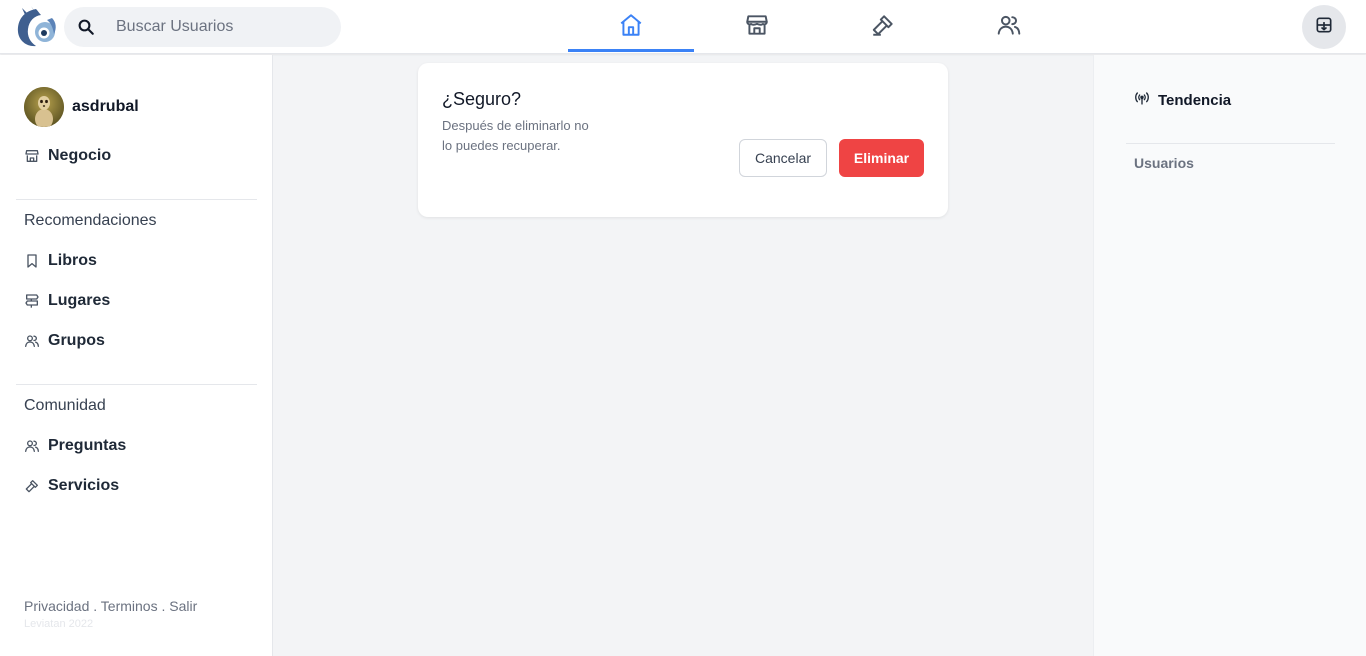 The image size is (1366, 656). I want to click on signpost-icon, so click(32, 301).